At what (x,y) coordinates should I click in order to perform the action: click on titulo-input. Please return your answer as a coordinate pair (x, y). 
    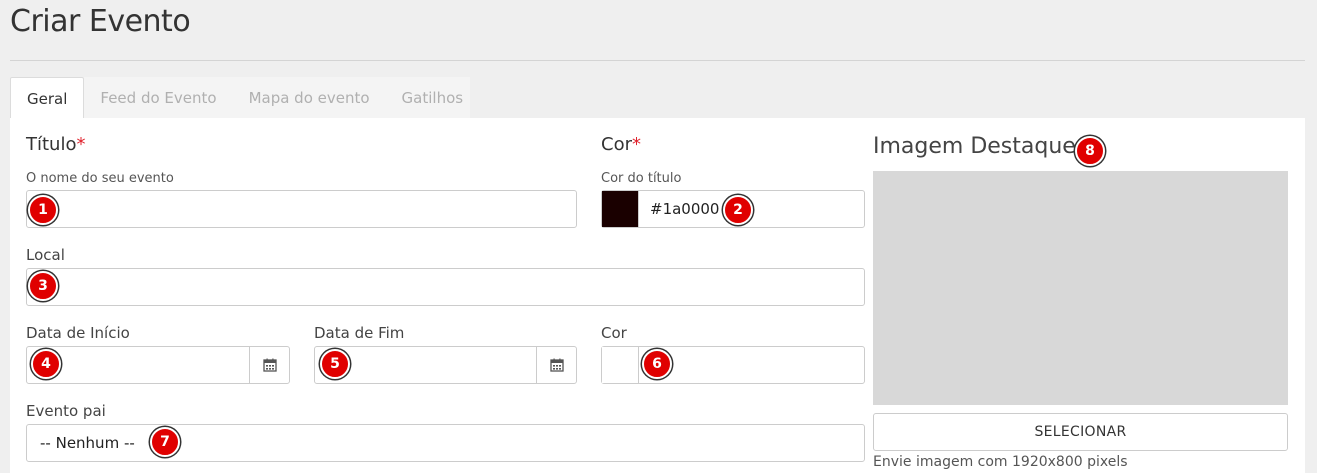
    Looking at the image, I should click on (301, 209).